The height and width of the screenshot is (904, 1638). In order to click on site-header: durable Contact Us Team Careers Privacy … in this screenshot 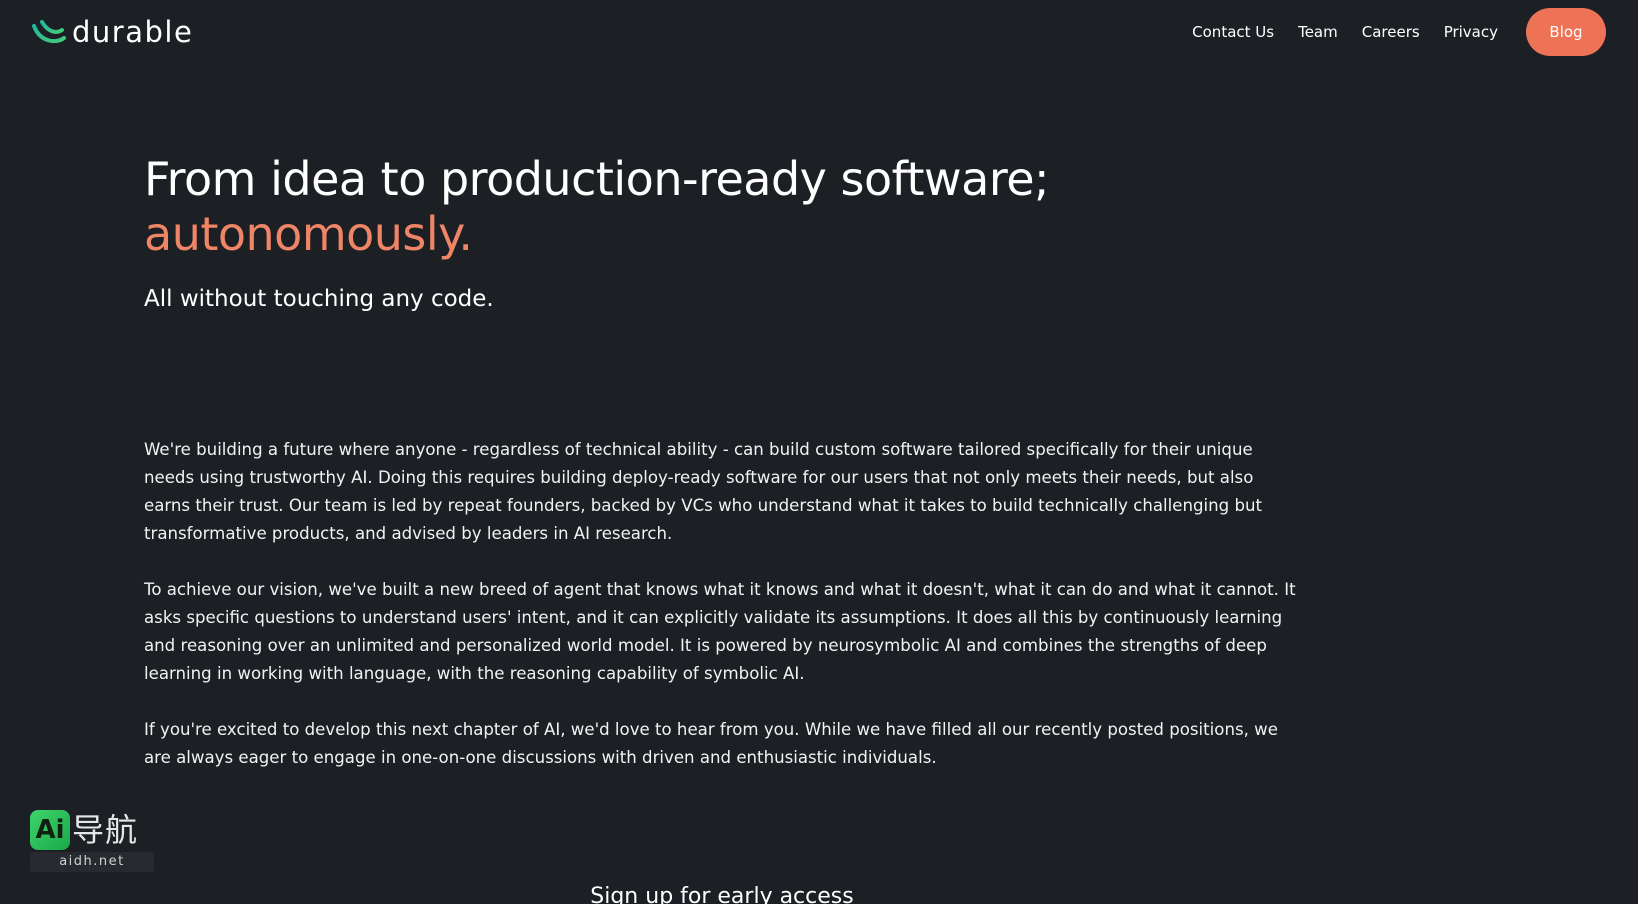, I will do `click(819, 32)`.